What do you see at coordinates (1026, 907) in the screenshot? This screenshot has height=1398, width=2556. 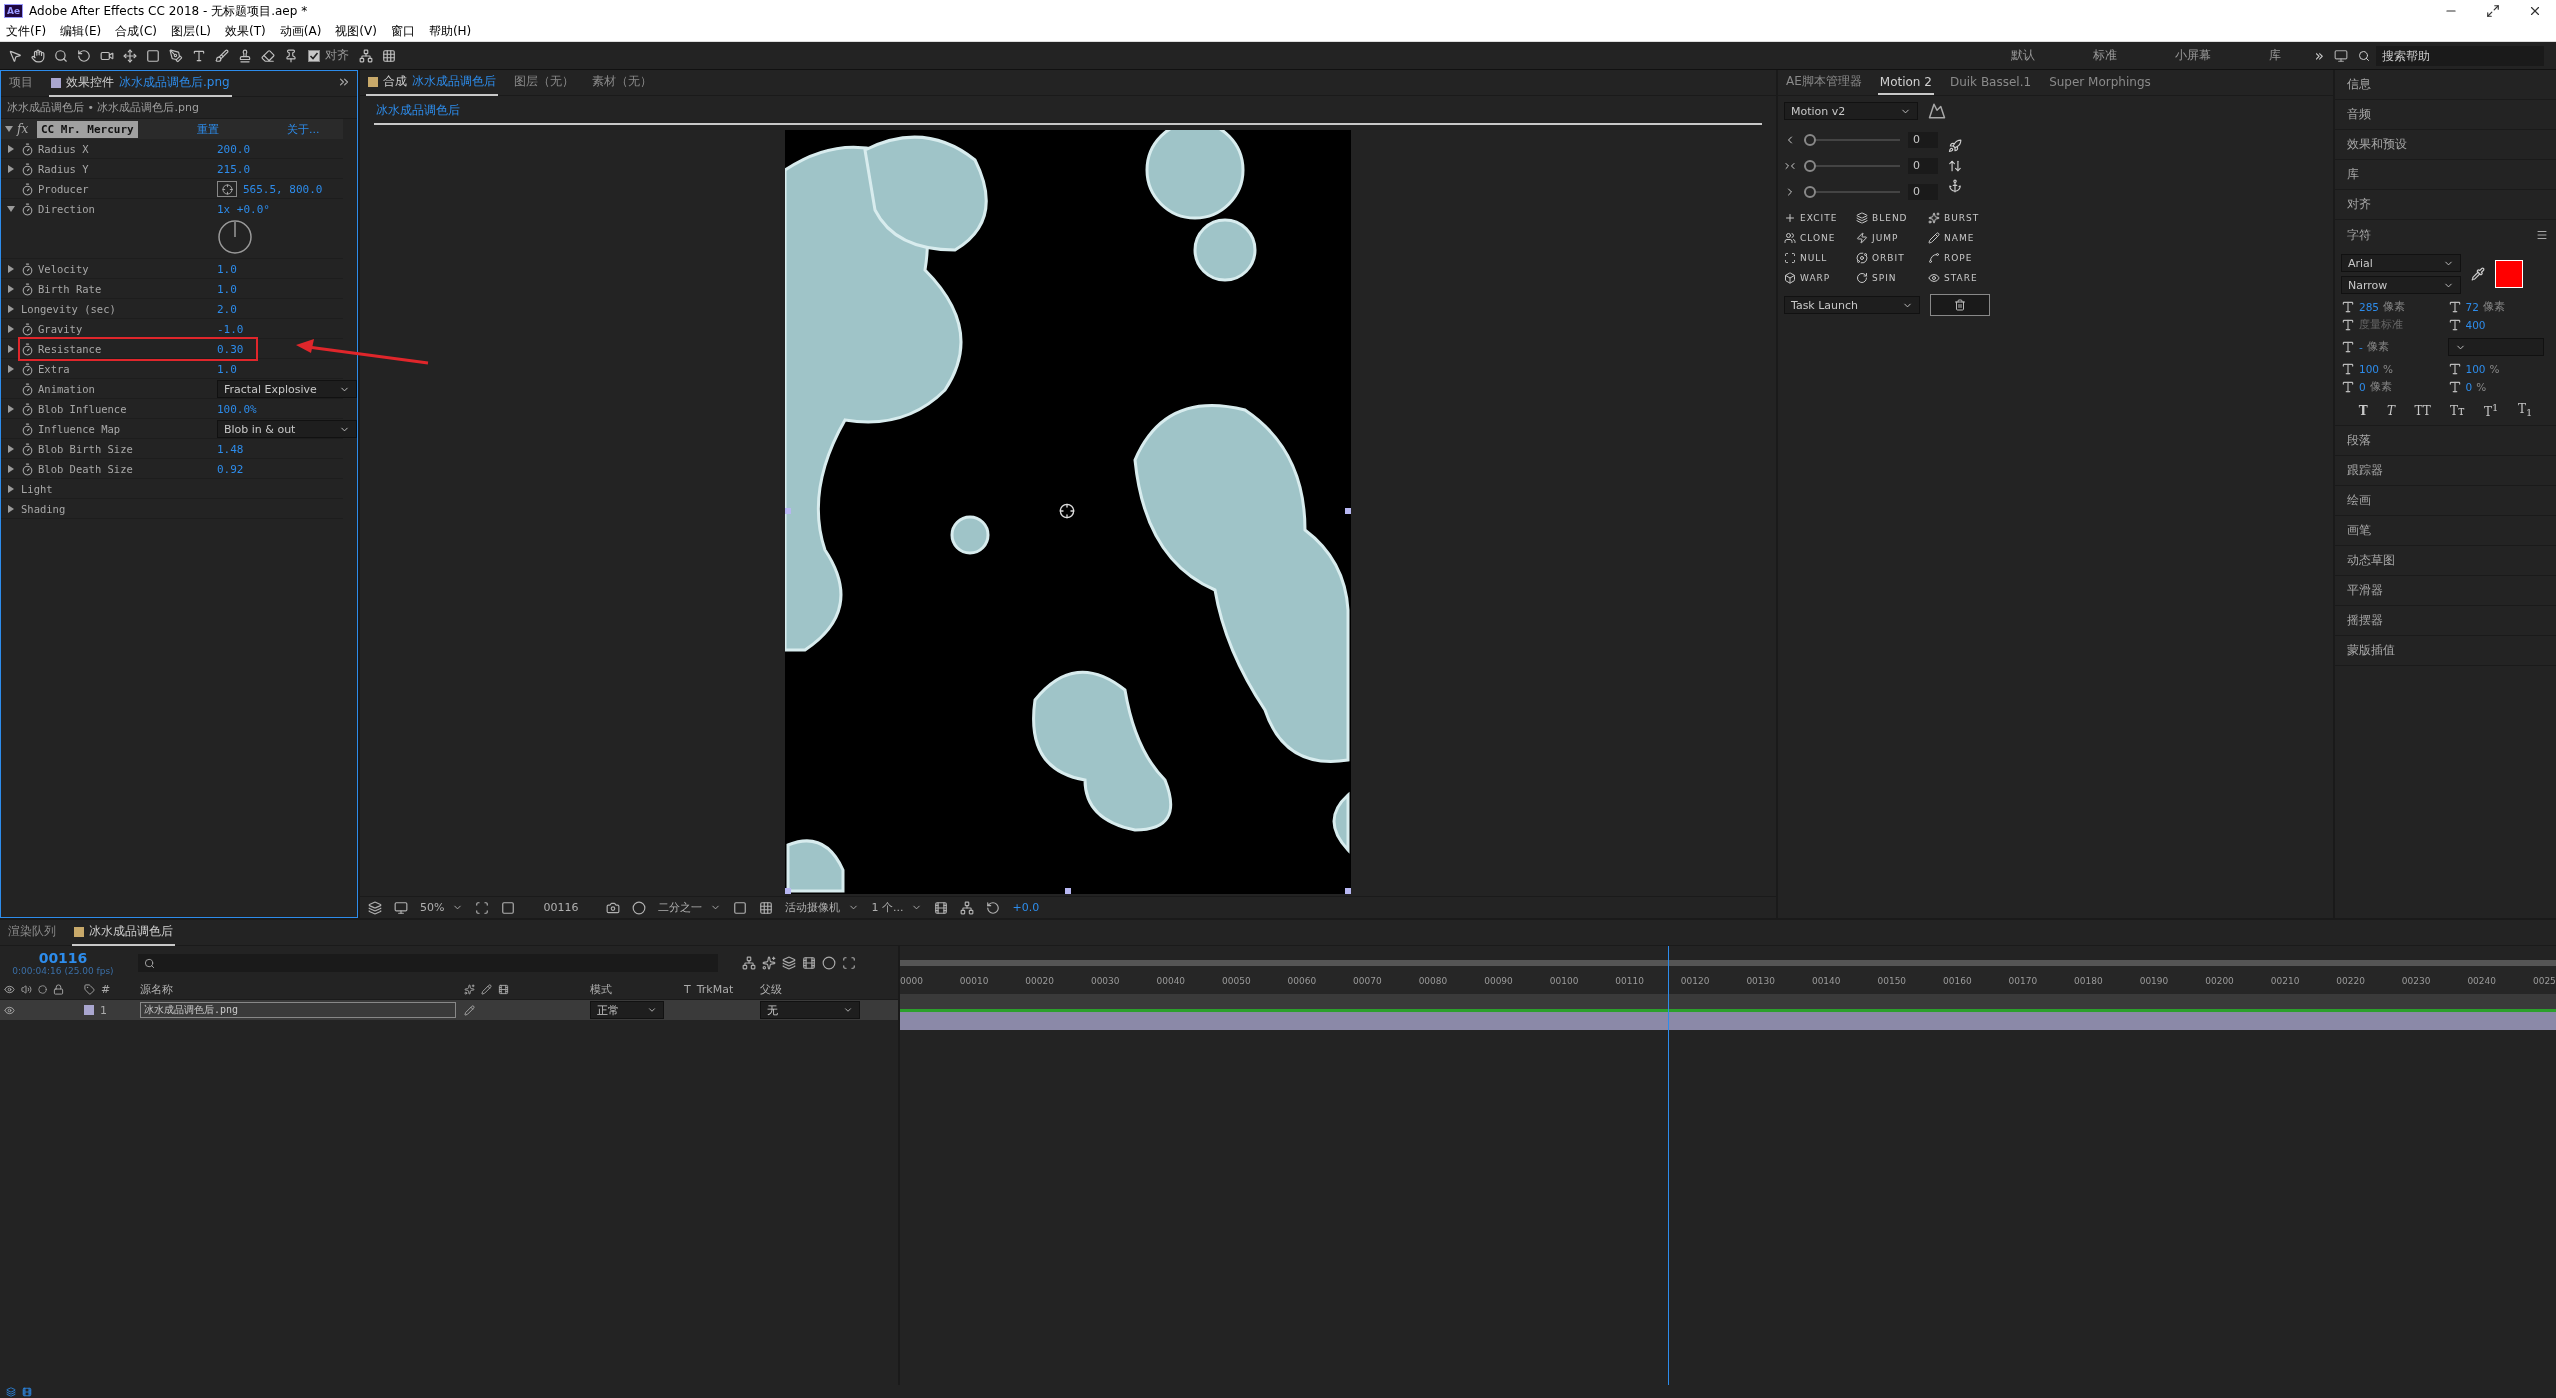 I see `exposure-value: +0.0` at bounding box center [1026, 907].